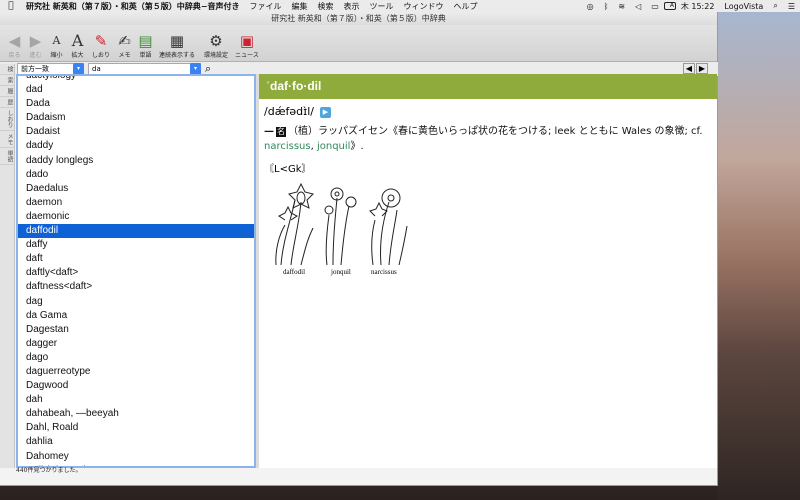 The height and width of the screenshot is (500, 800). What do you see at coordinates (288, 169) in the screenshot?
I see `entry-etymology: 〘L<Gk〙` at bounding box center [288, 169].